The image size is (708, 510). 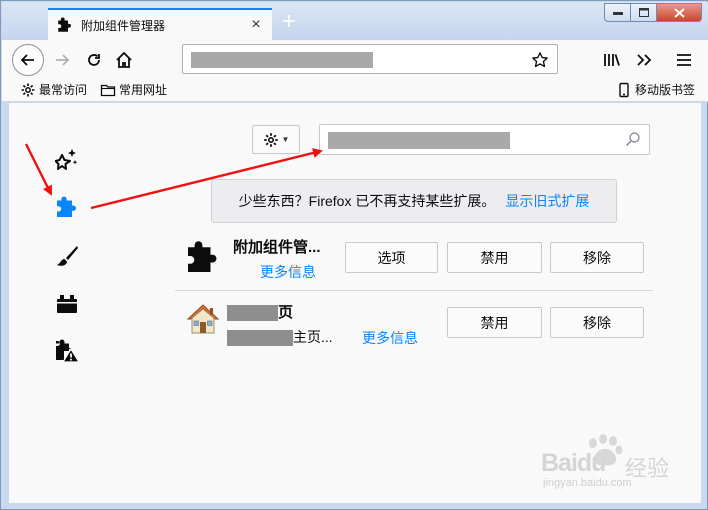 I want to click on home-button, so click(x=124, y=60).